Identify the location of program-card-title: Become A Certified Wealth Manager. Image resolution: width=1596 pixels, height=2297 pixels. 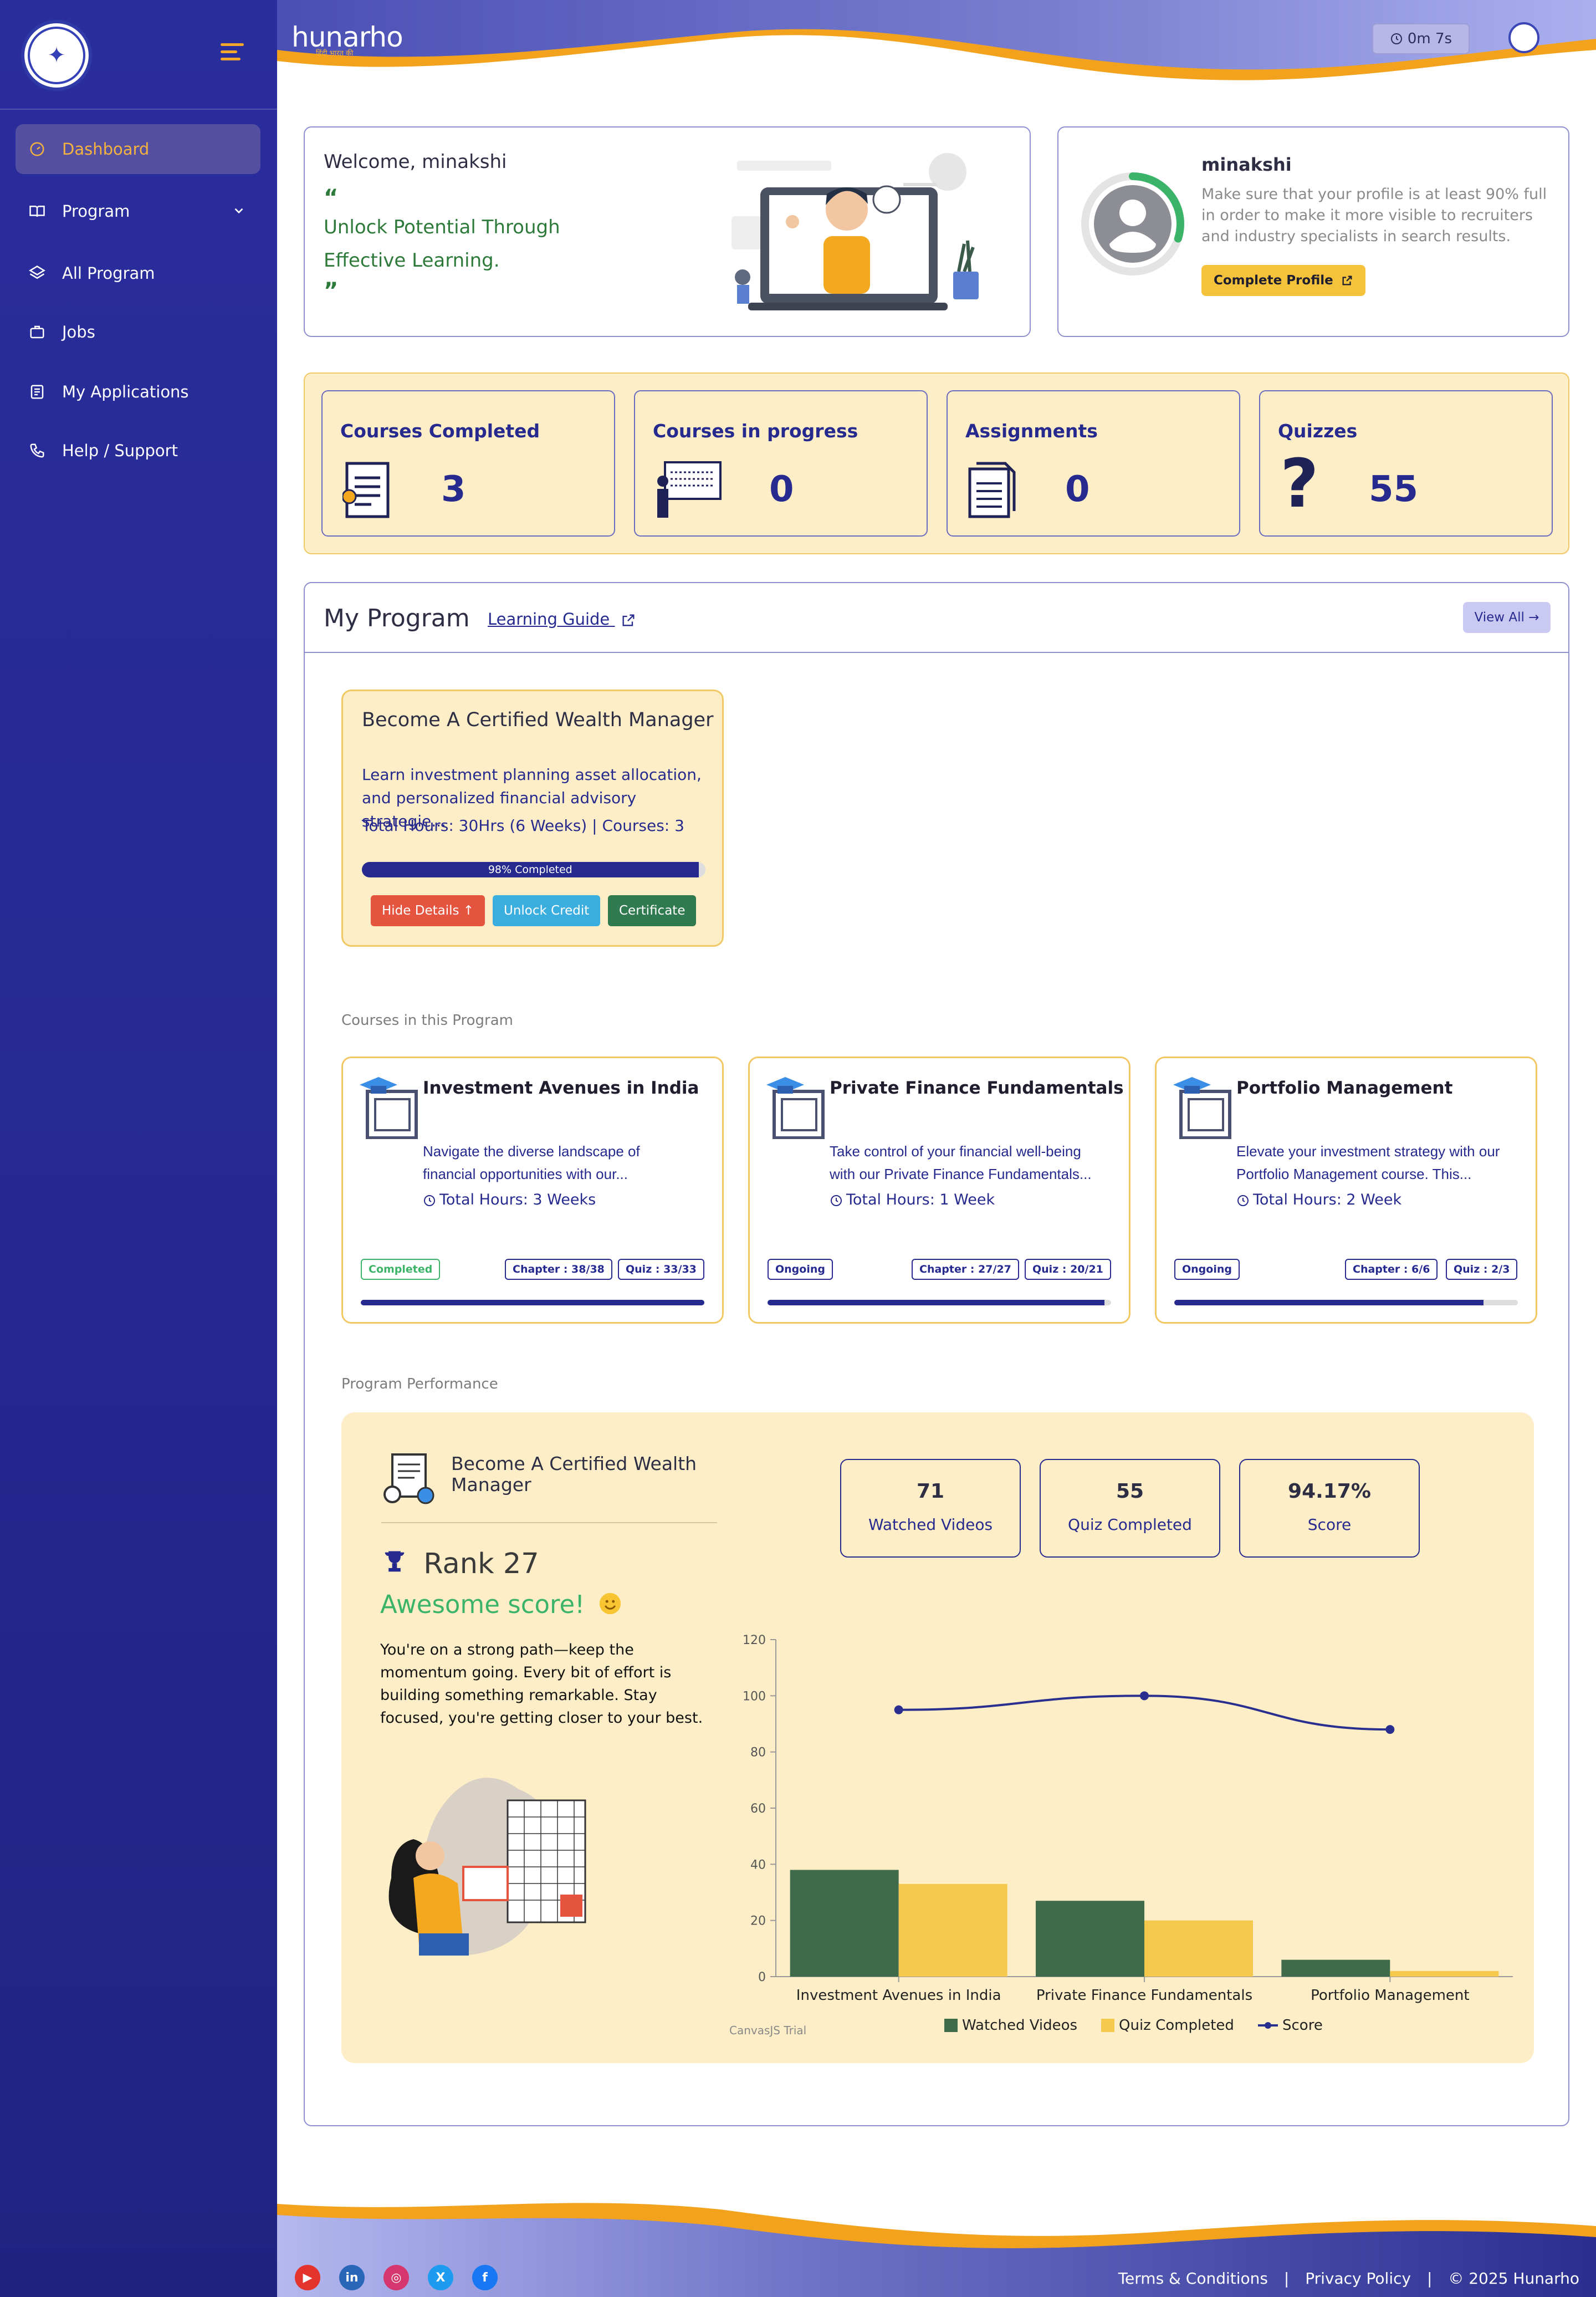
(538, 720).